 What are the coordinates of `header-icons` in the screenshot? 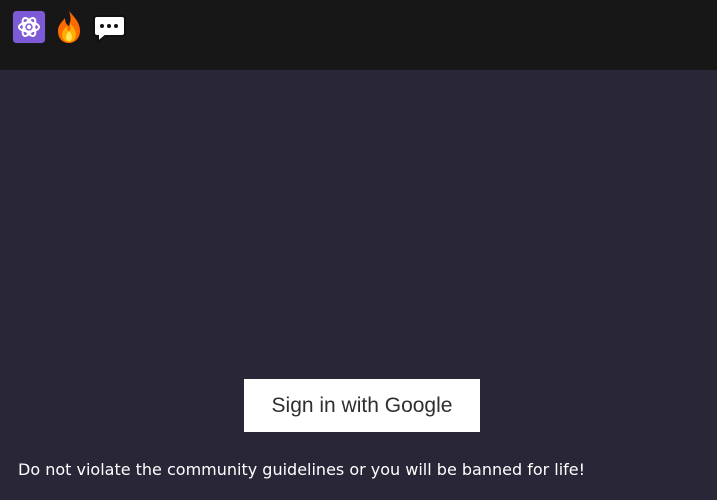 It's located at (69, 27).